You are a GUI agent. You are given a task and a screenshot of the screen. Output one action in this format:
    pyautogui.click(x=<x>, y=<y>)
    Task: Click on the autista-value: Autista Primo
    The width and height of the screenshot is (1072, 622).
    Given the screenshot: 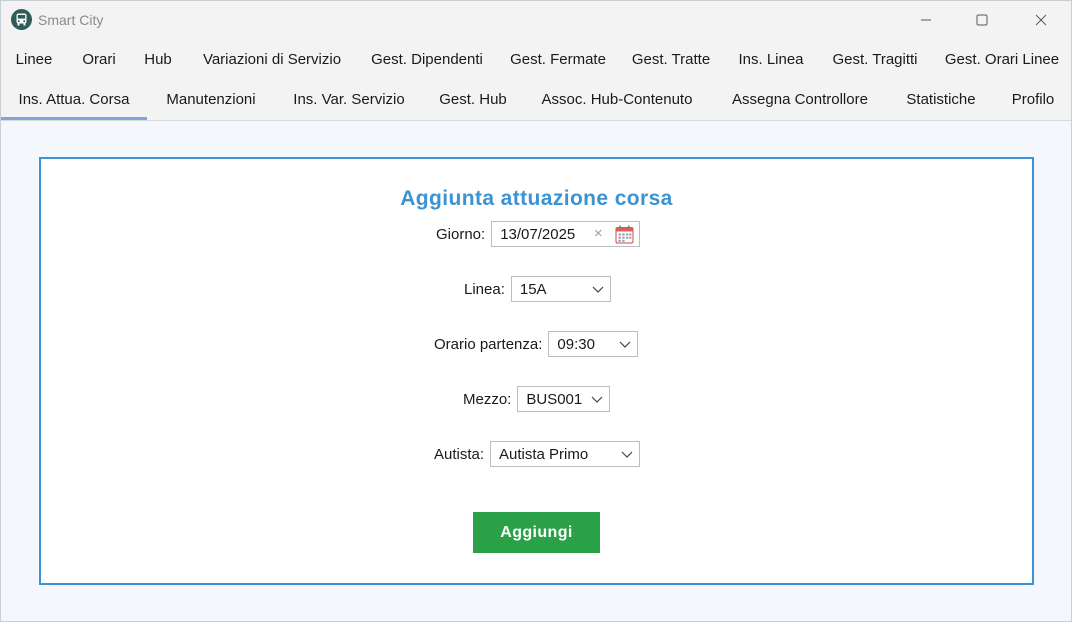 What is the action you would take?
    pyautogui.click(x=544, y=454)
    